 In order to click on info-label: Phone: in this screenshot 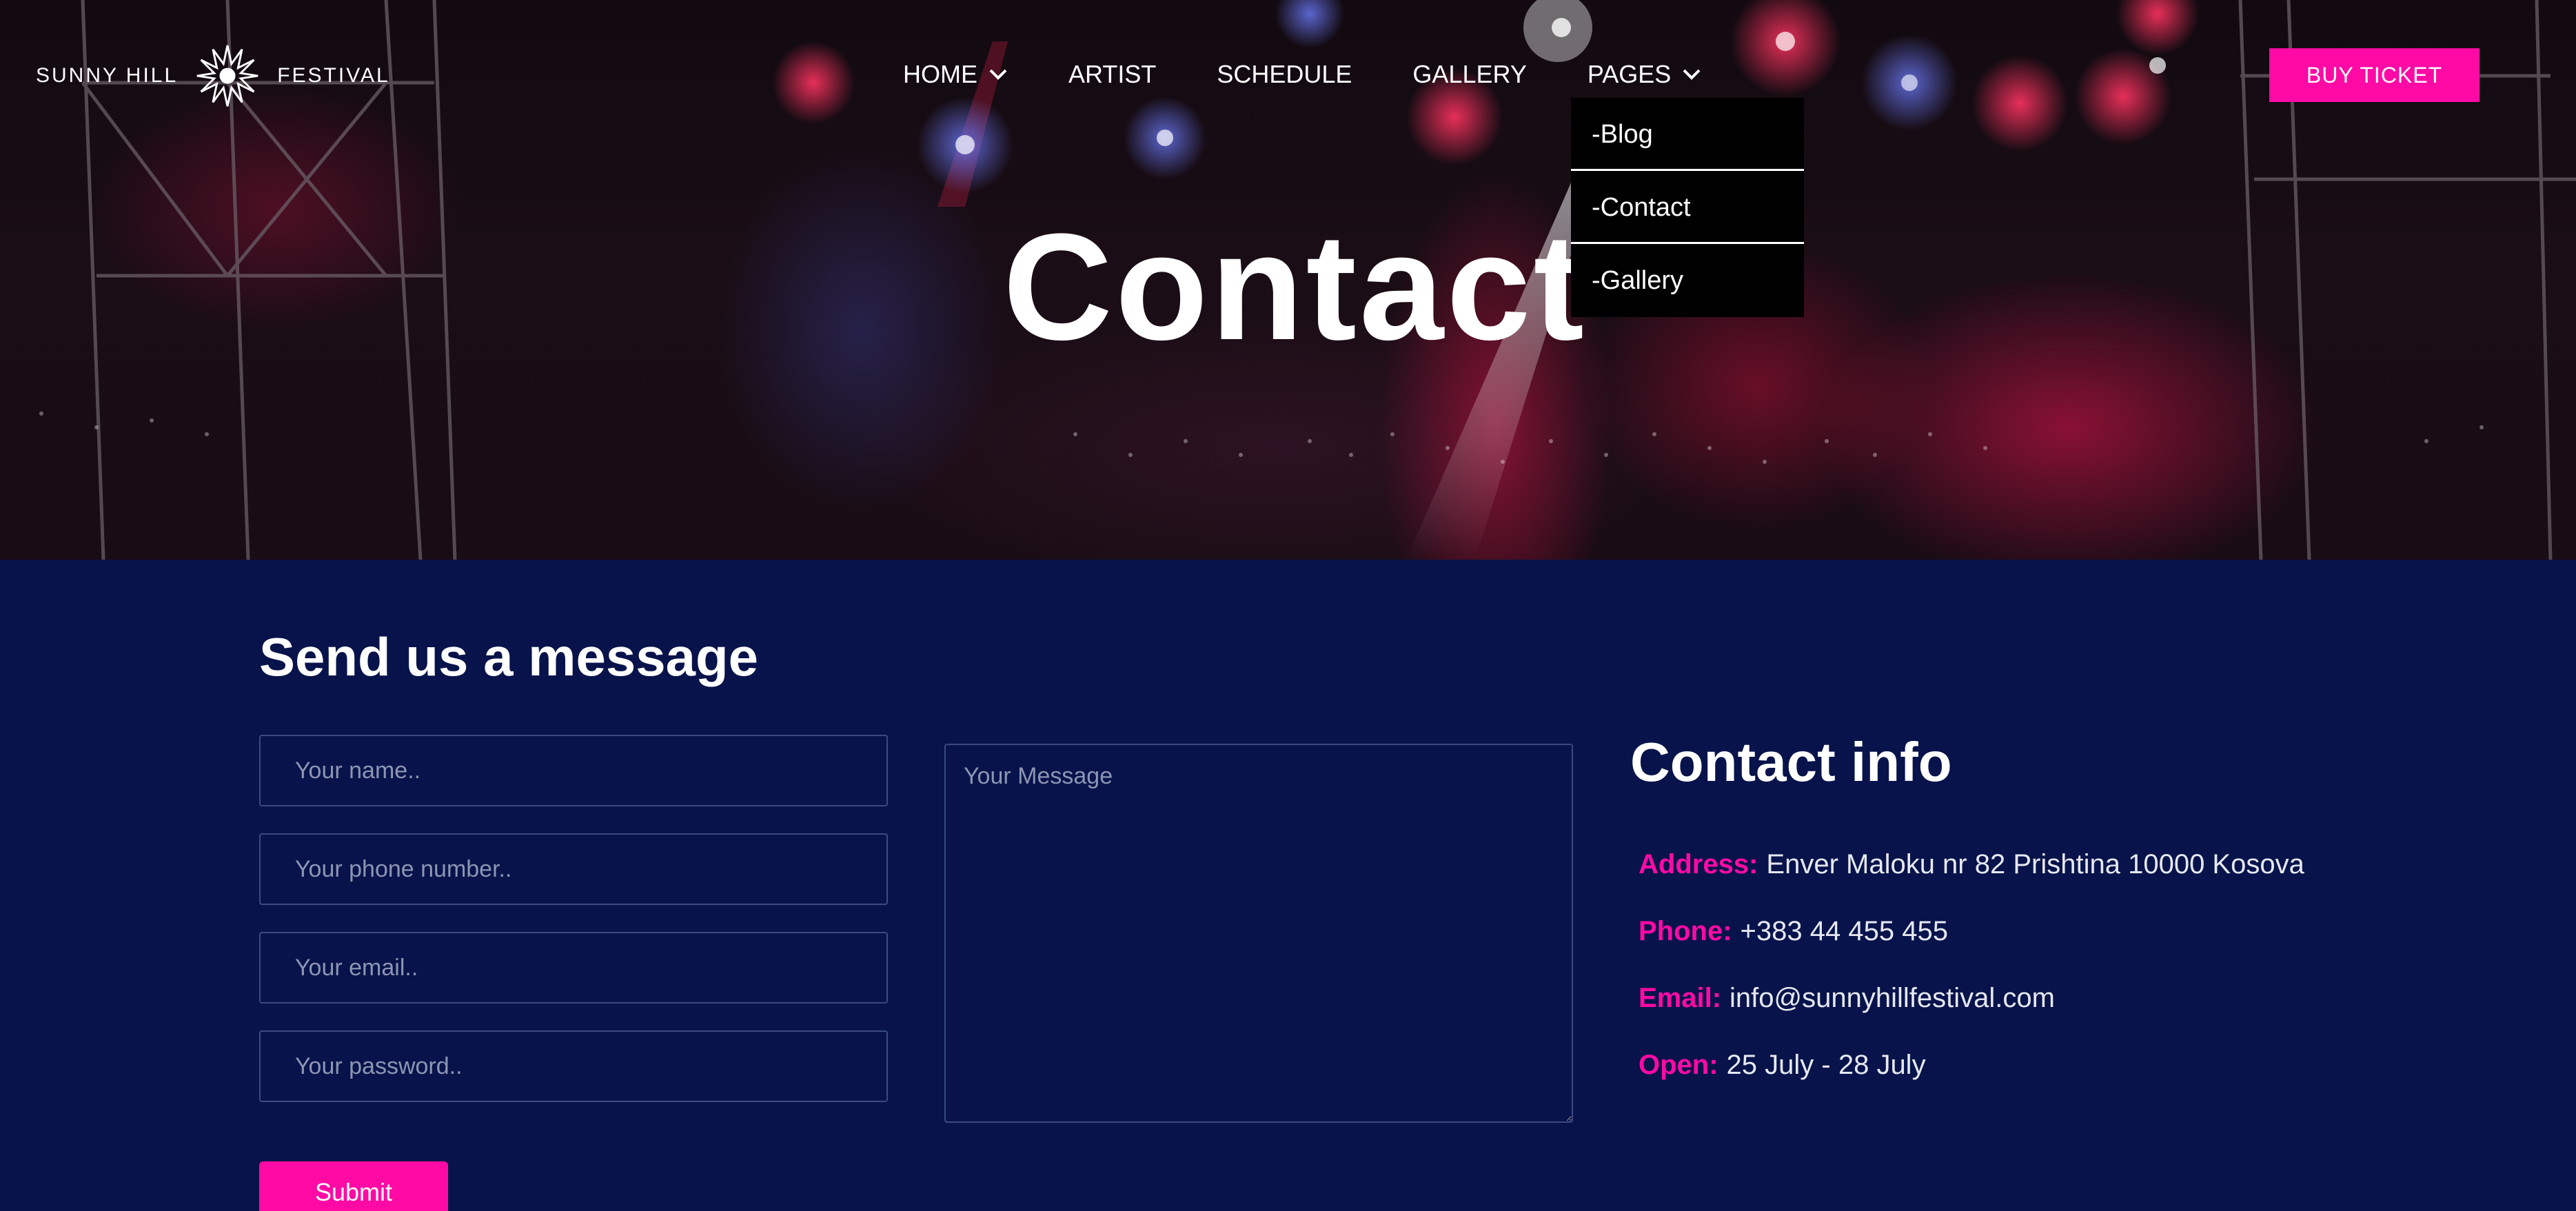, I will do `click(1685, 931)`.